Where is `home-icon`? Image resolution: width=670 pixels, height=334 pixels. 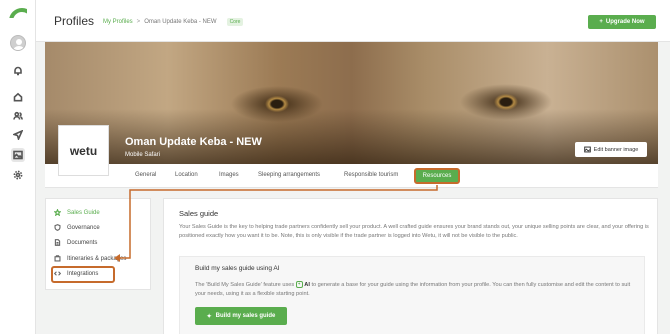
home-icon is located at coordinates (18, 97).